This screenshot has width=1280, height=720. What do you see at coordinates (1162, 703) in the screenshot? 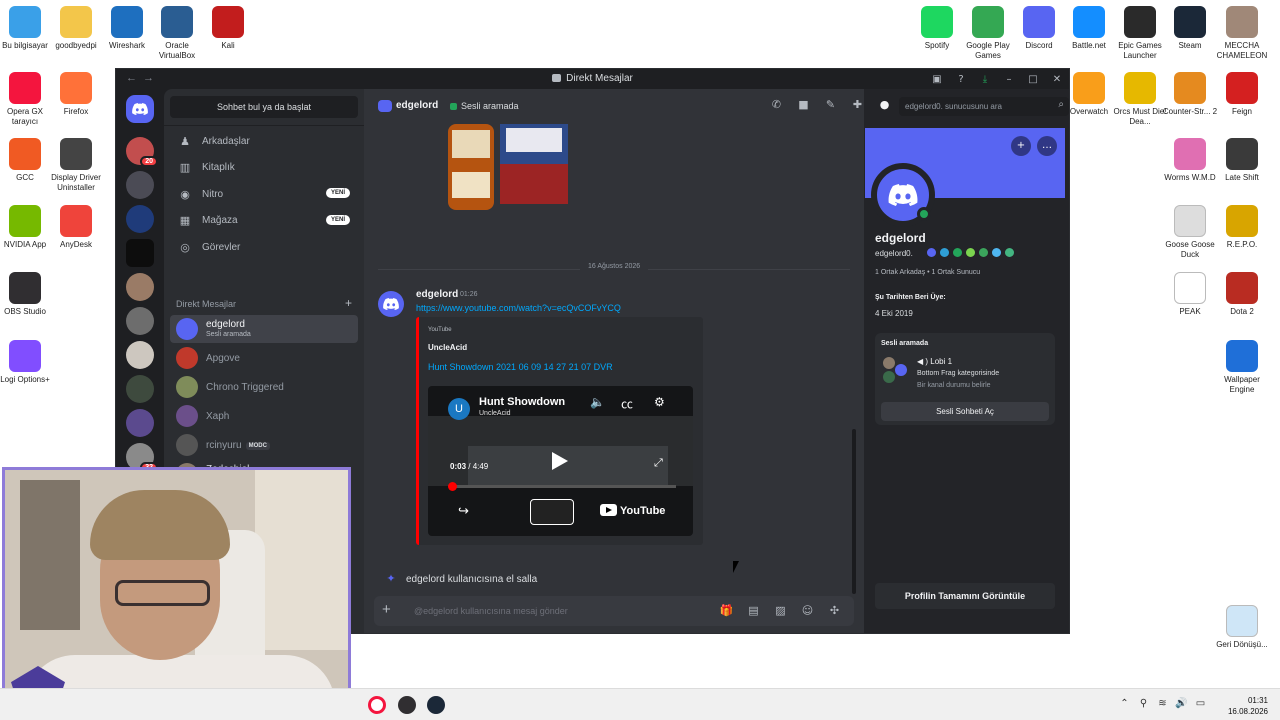
I see `network-icon: ≋` at bounding box center [1162, 703].